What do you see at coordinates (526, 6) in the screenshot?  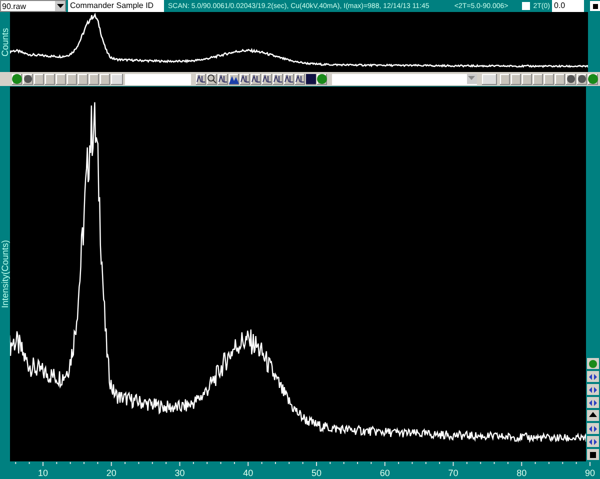 I see `checkbox` at bounding box center [526, 6].